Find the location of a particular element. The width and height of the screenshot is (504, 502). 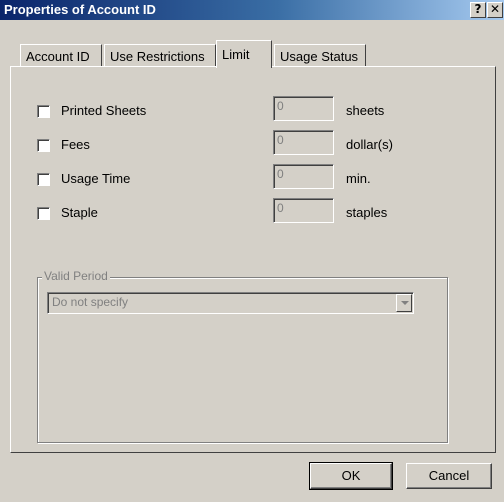

fees-unit: dollar(s) is located at coordinates (369, 144).